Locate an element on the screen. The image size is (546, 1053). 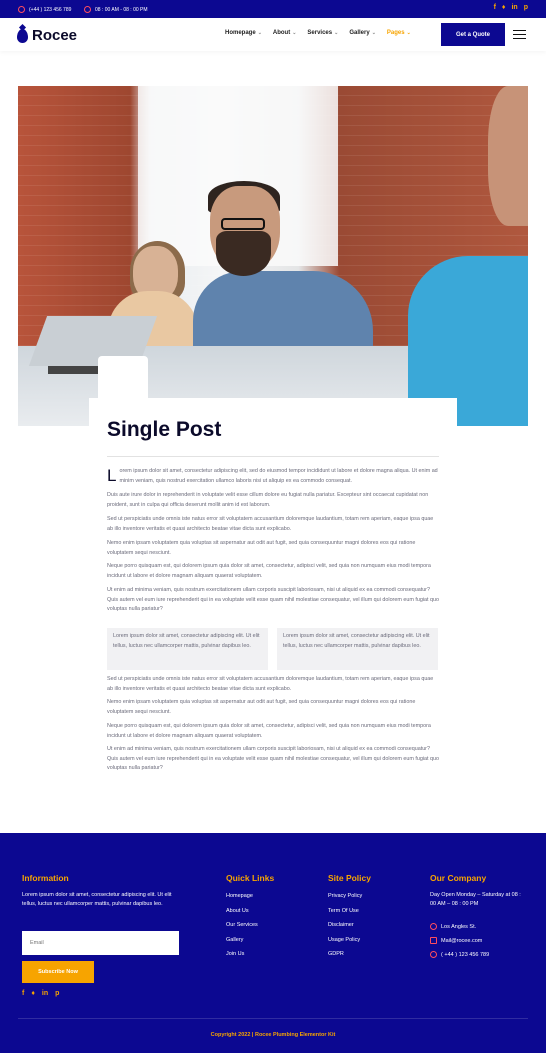
footer-site-policy-title: Site Policy is located at coordinates (349, 878).